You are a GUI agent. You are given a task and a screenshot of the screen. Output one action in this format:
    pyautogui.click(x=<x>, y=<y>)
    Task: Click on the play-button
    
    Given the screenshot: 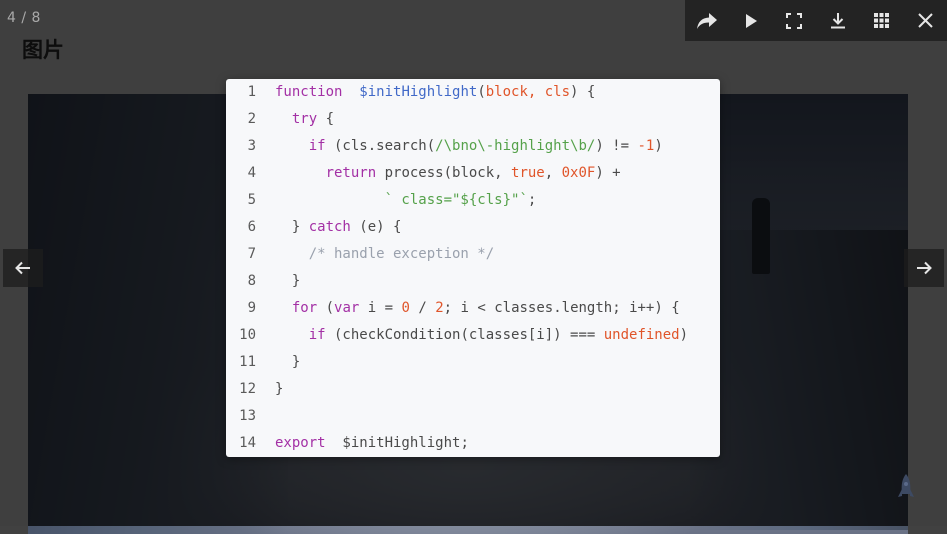 What is the action you would take?
    pyautogui.click(x=751, y=20)
    